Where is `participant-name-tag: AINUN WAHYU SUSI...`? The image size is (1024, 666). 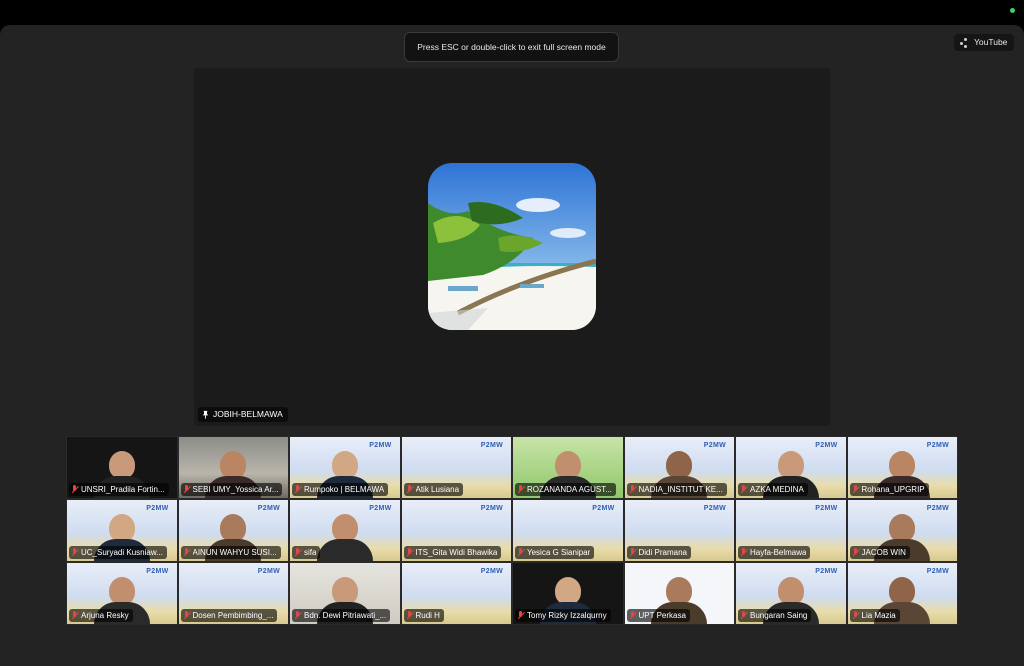 participant-name-tag: AINUN WAHYU SUSI... is located at coordinates (230, 552).